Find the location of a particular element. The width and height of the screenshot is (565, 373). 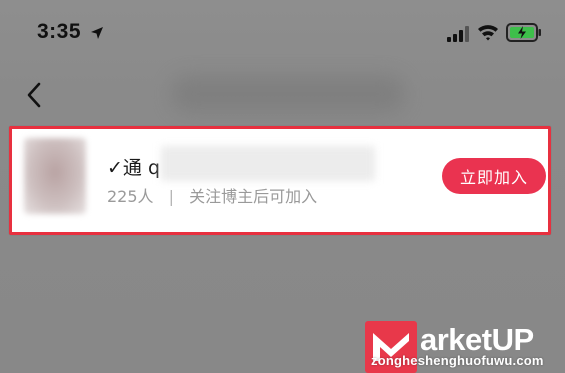

join-button: 立即加入 is located at coordinates (494, 176).